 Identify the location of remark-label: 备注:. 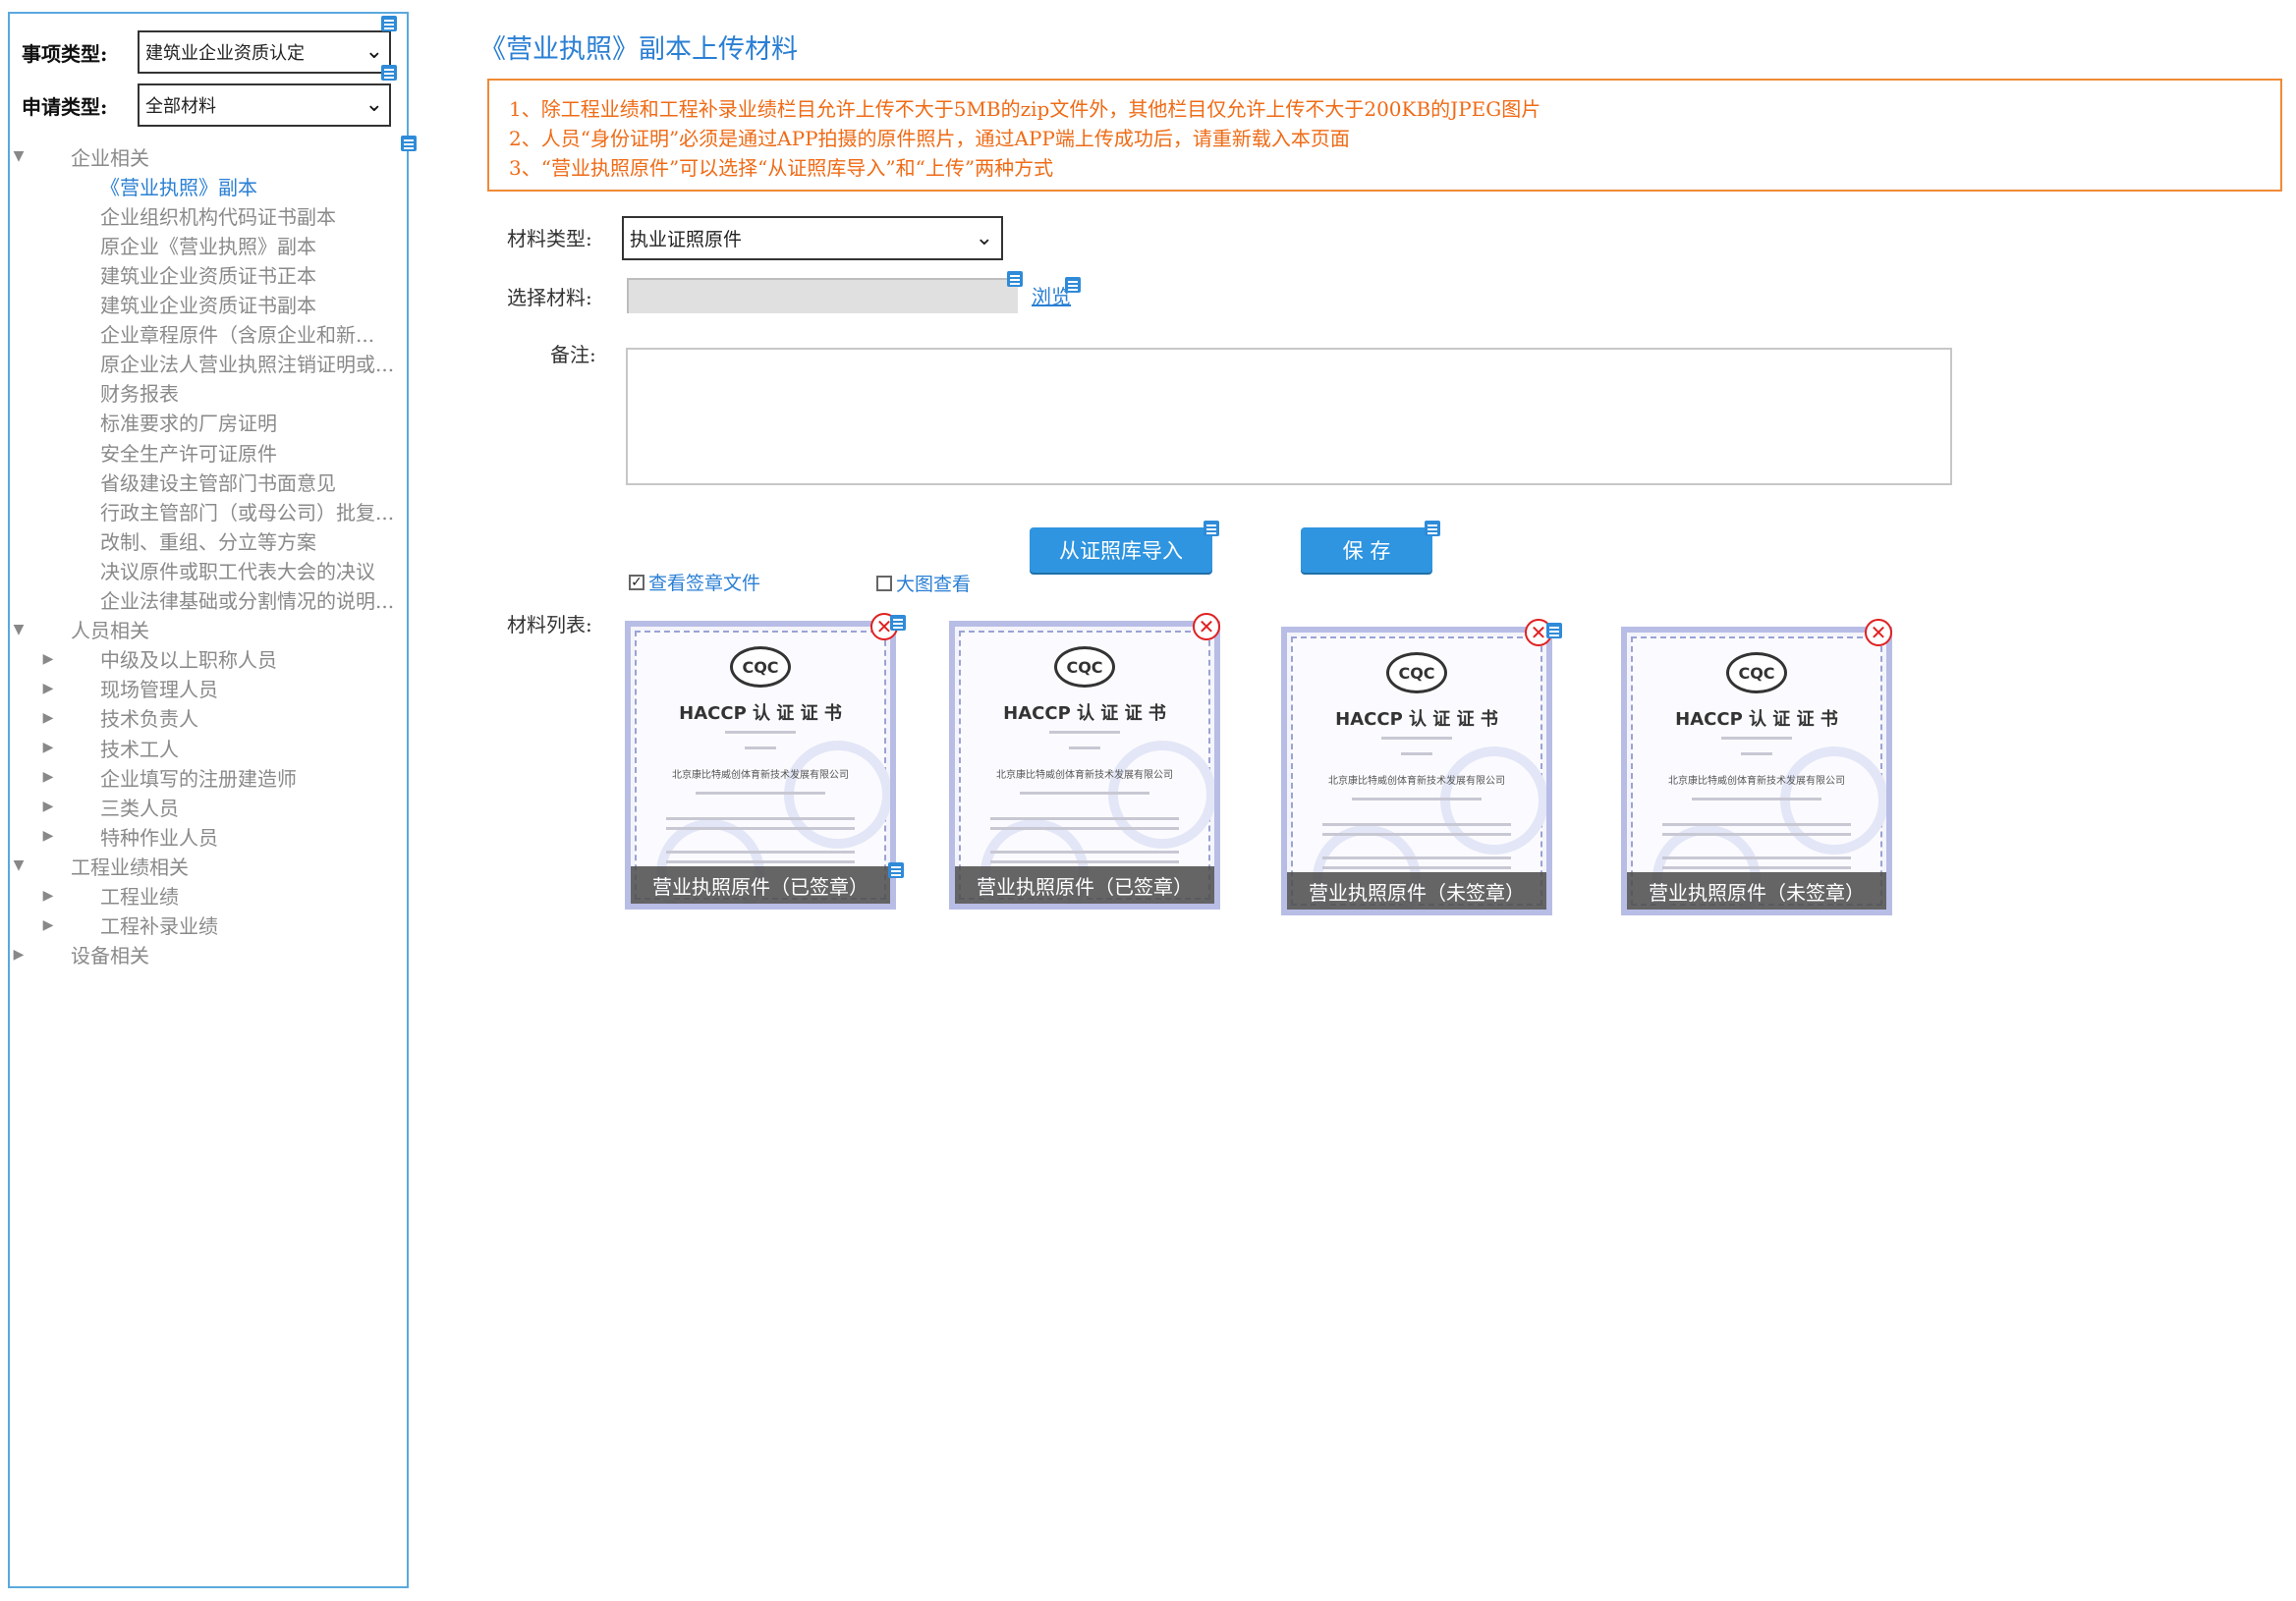
(573, 354).